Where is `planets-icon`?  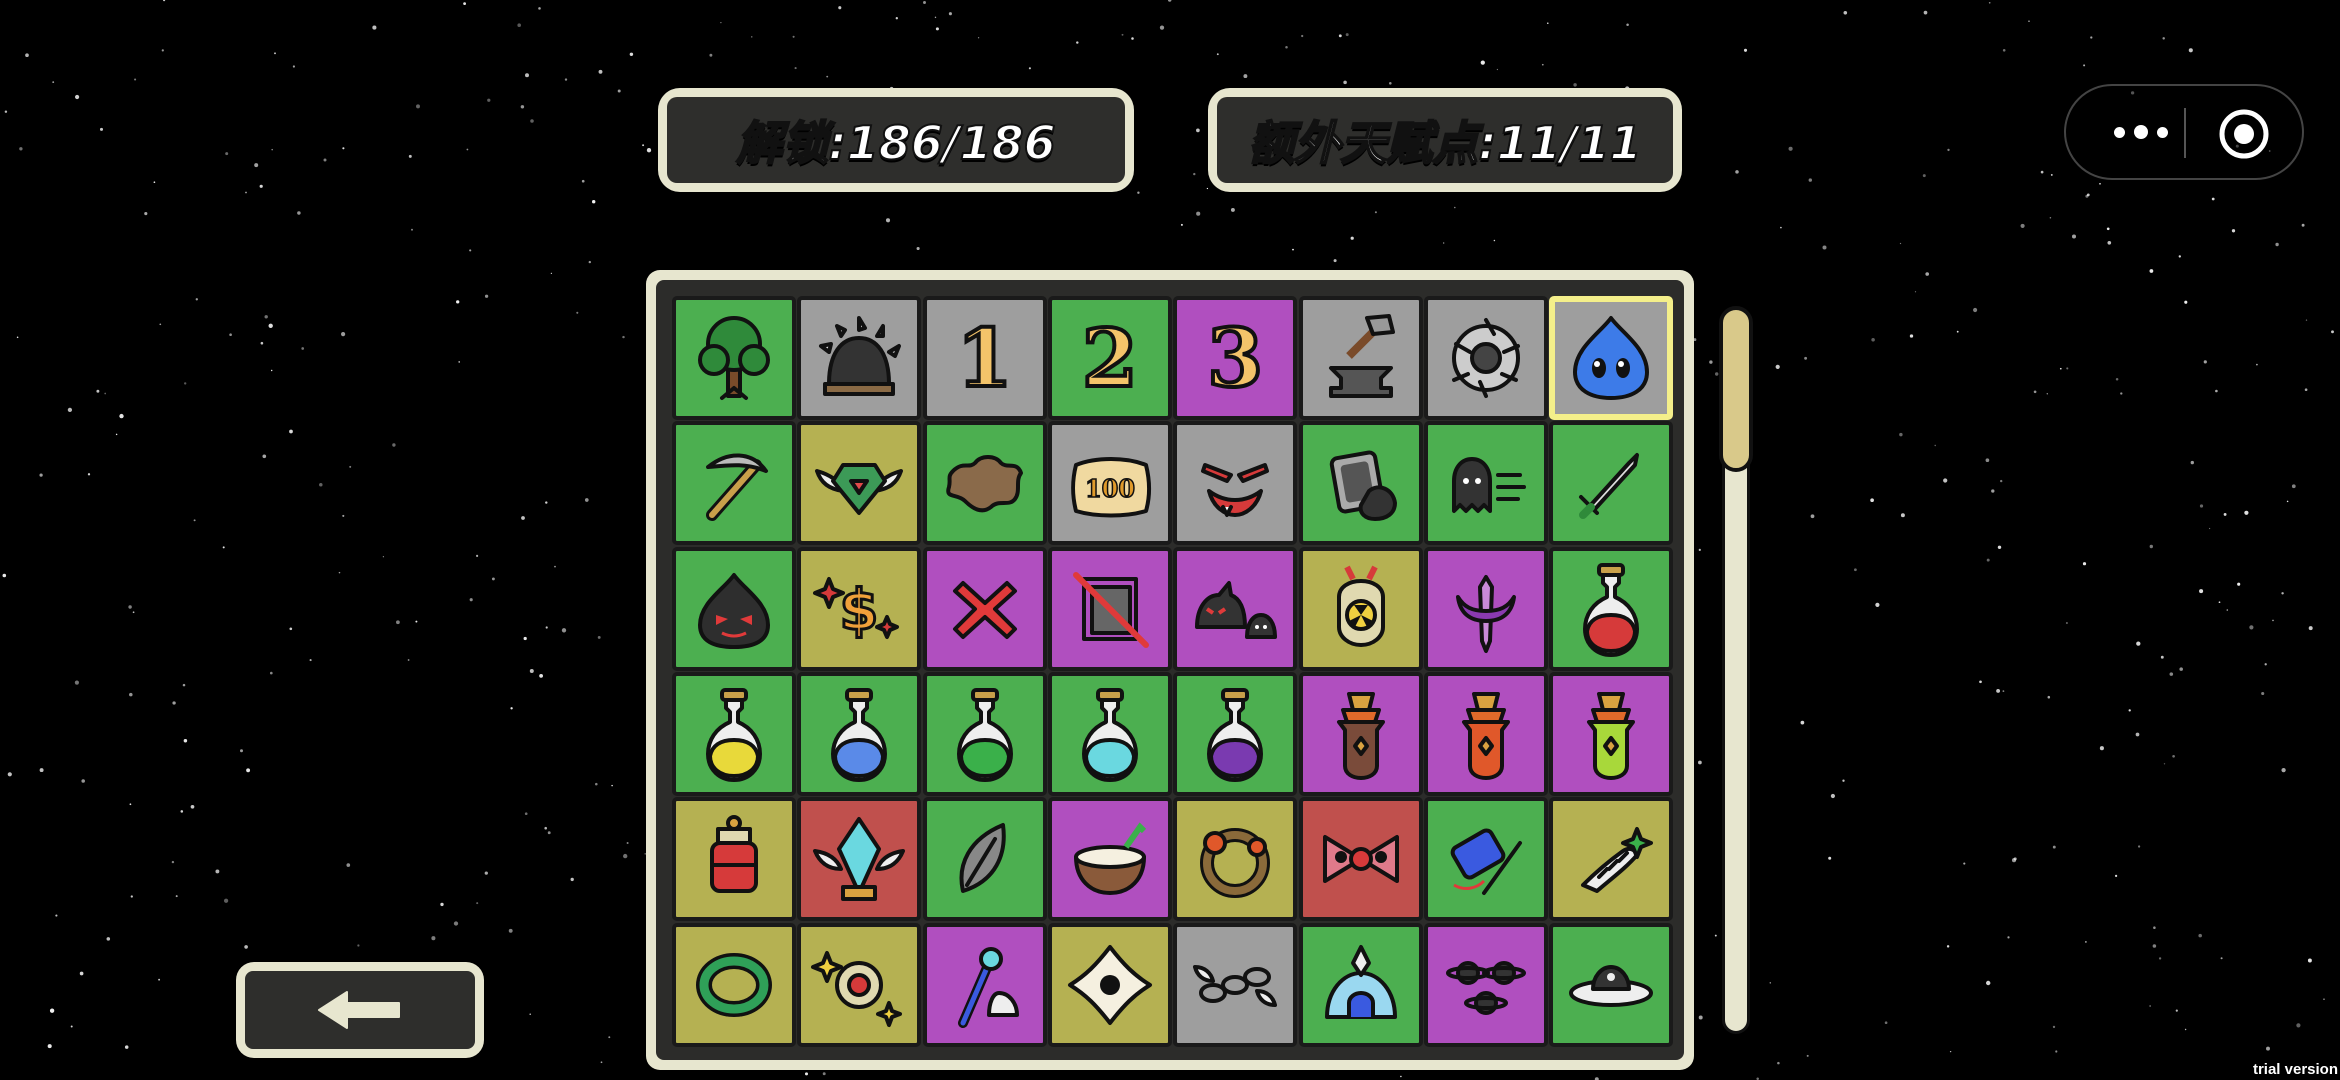 planets-icon is located at coordinates (1485, 987).